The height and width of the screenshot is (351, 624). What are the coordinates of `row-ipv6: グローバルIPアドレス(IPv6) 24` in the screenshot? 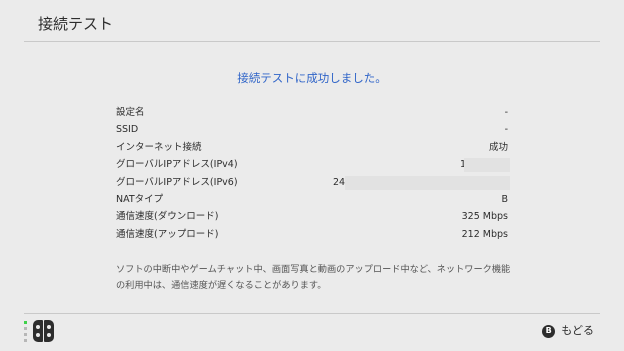 It's located at (313, 182).